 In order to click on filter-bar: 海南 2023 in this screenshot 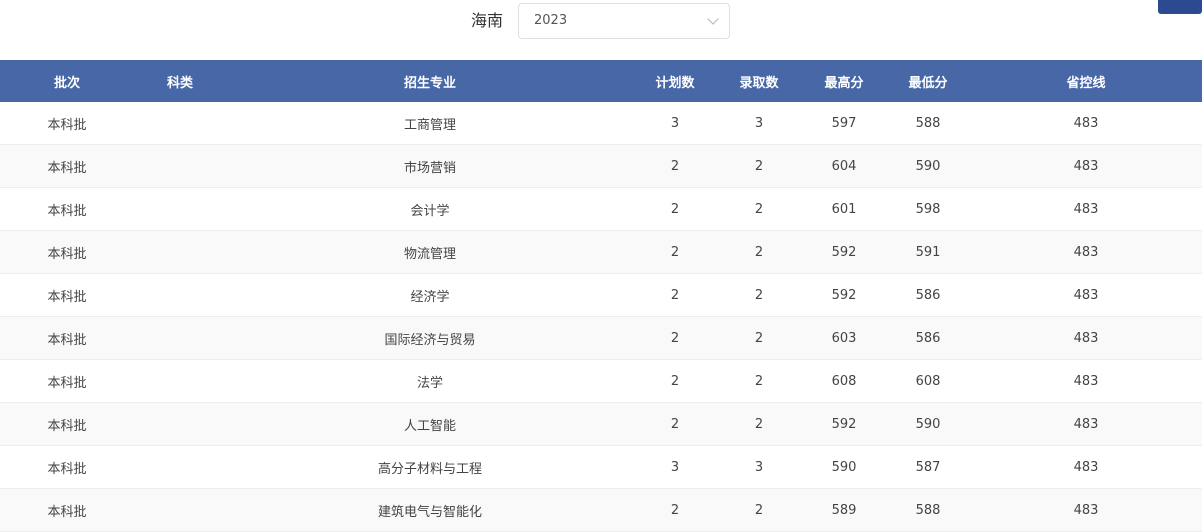, I will do `click(601, 30)`.